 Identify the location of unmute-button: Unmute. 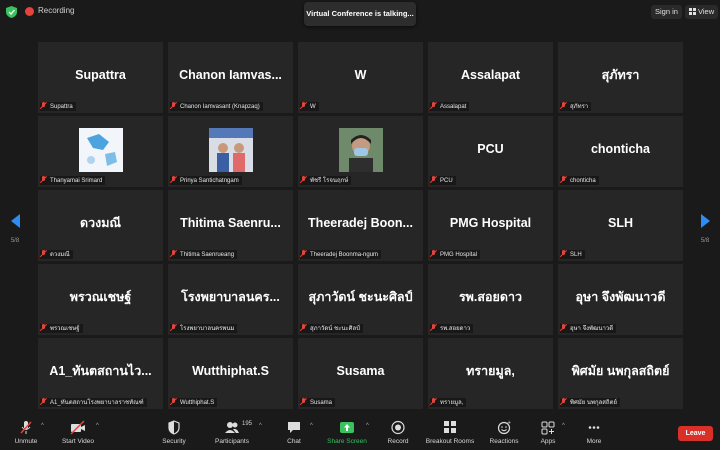
(26, 434).